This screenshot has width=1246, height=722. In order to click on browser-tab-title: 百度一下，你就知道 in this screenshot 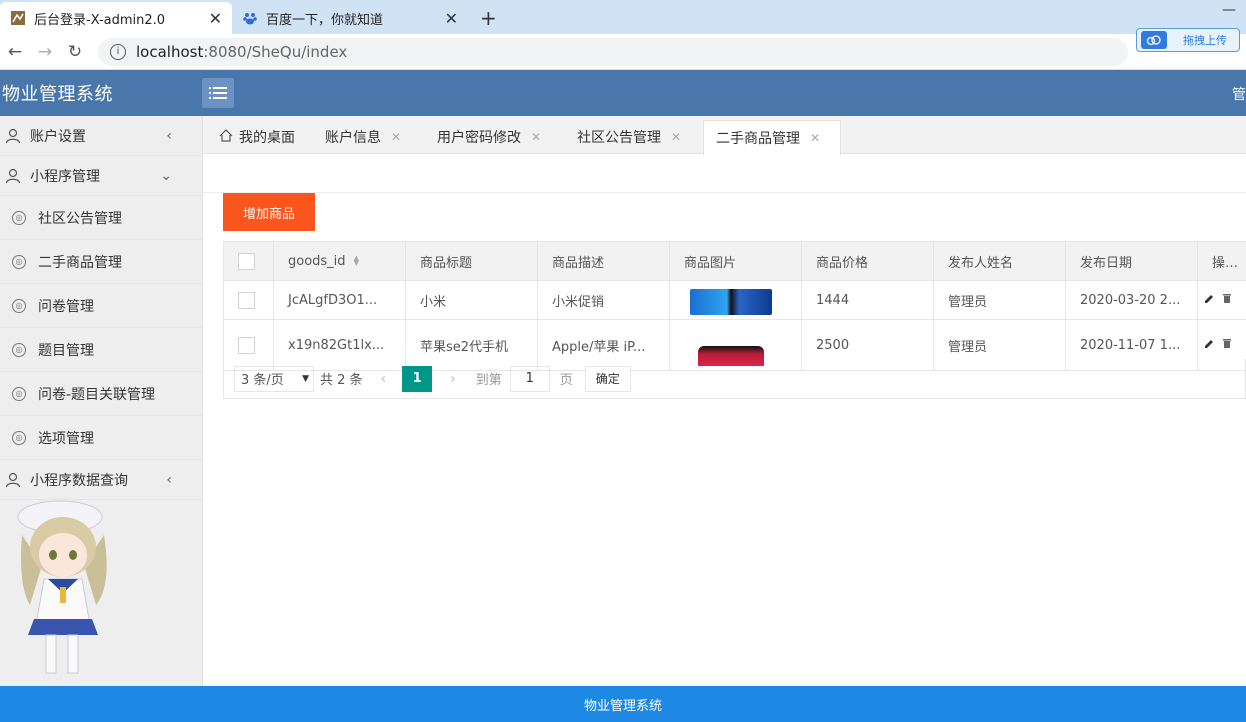, I will do `click(325, 20)`.